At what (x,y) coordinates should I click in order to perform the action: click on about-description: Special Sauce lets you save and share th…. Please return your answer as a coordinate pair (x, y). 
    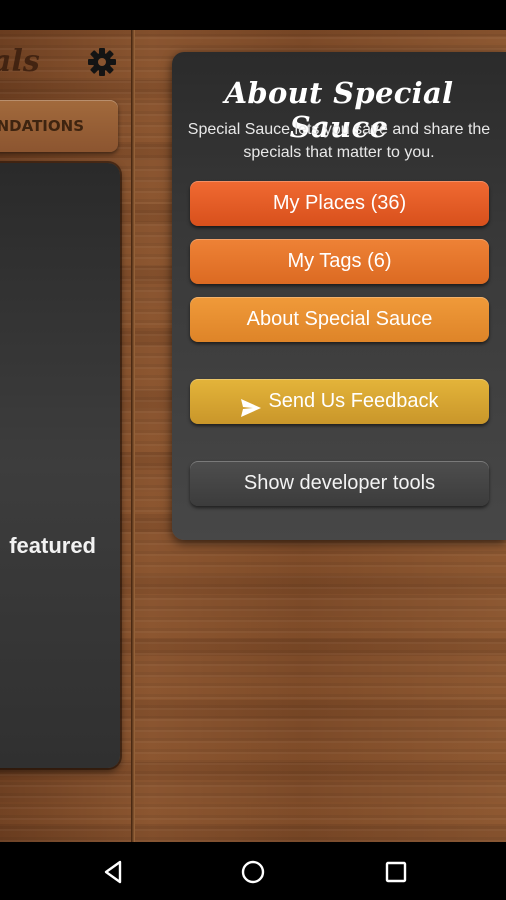
    Looking at the image, I should click on (339, 141).